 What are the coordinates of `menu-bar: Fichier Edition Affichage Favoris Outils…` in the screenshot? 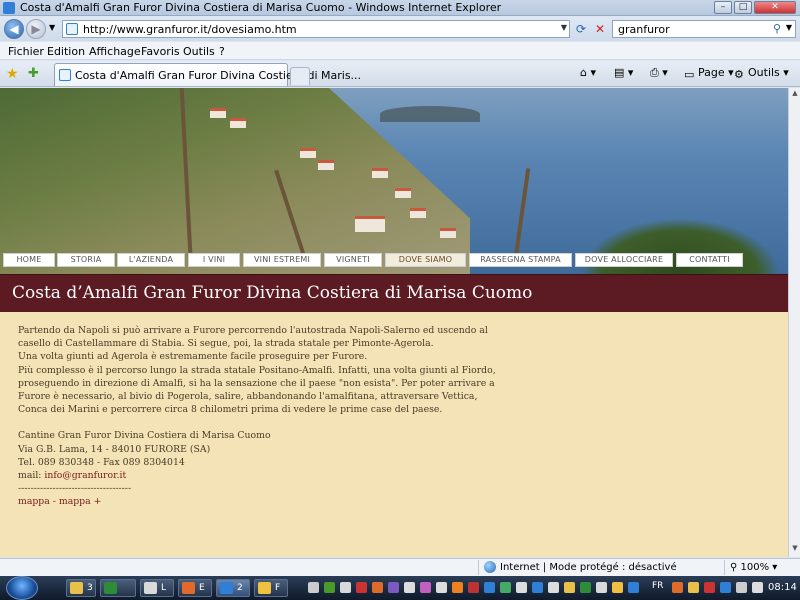 It's located at (400, 51).